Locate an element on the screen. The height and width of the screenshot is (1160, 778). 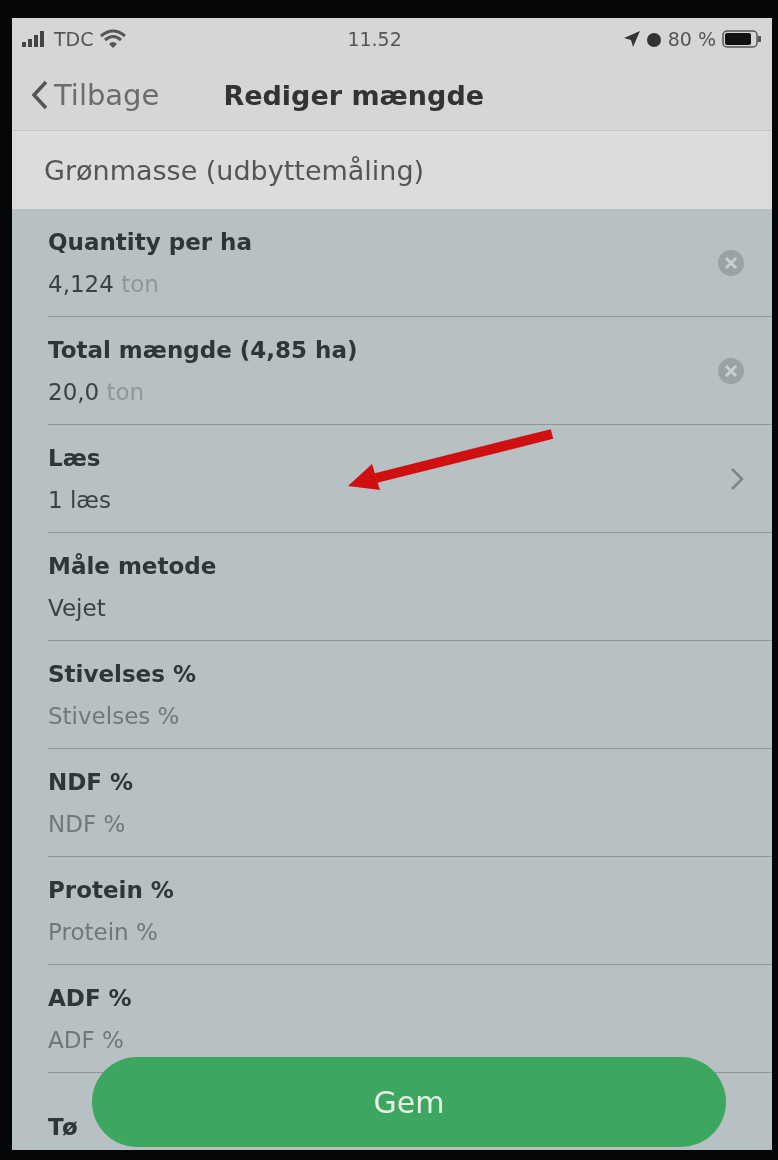
section-header: Grønmasse (udbyttemåling) is located at coordinates (392, 170).